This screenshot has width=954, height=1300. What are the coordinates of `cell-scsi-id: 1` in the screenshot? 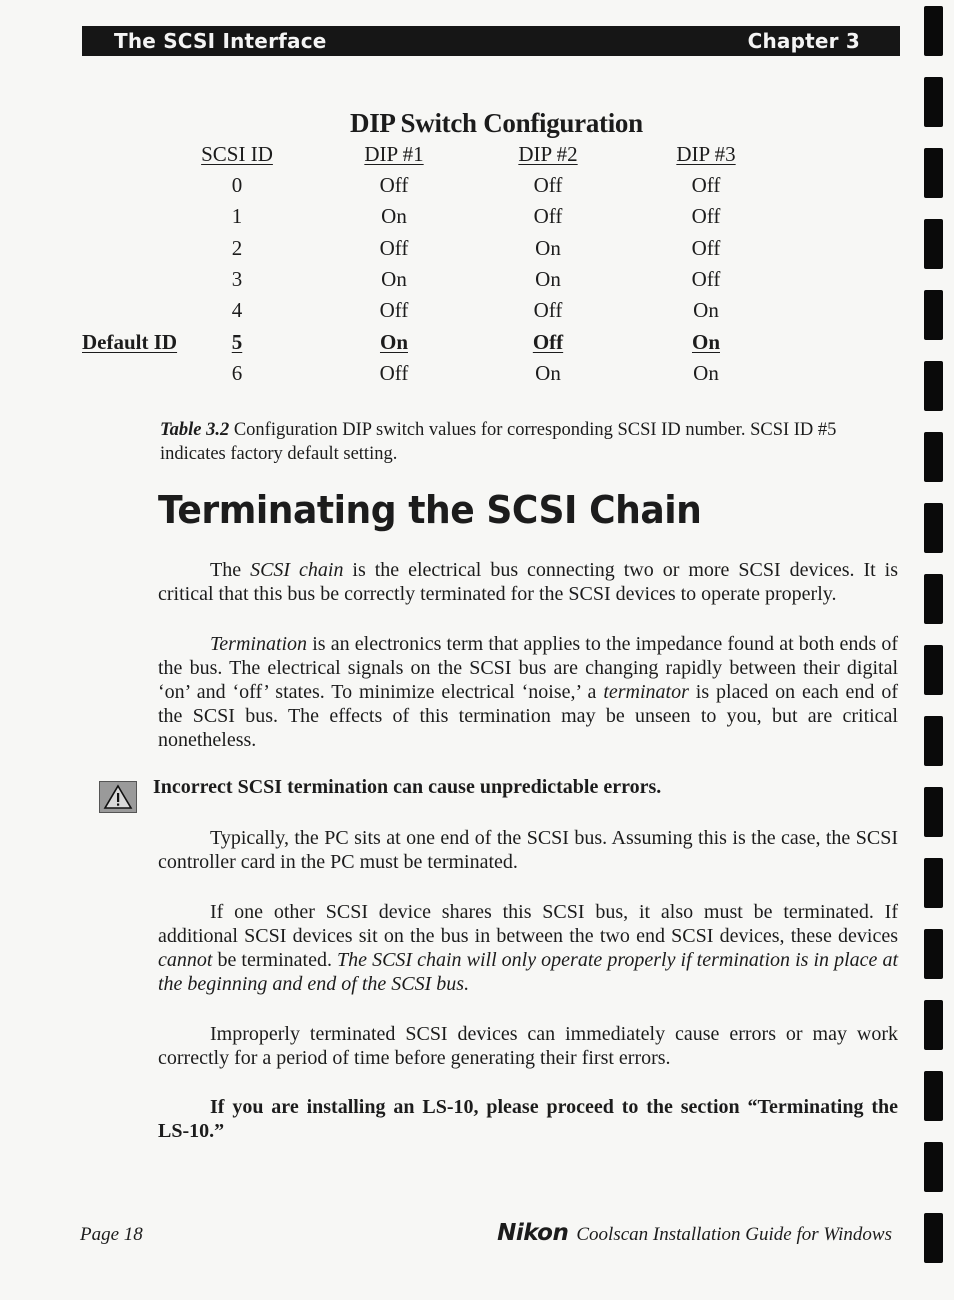 It's located at (237, 216).